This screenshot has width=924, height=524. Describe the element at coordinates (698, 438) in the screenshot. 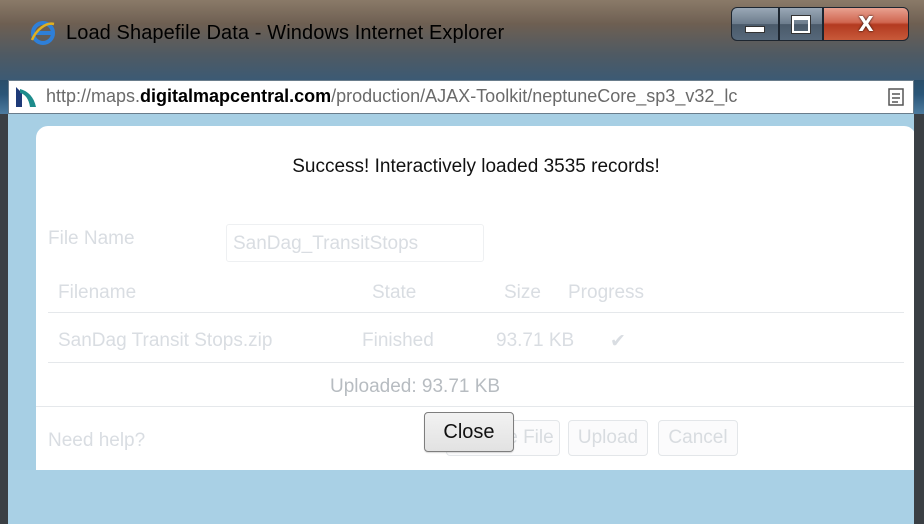

I see `cancel-button: Cancel` at that location.